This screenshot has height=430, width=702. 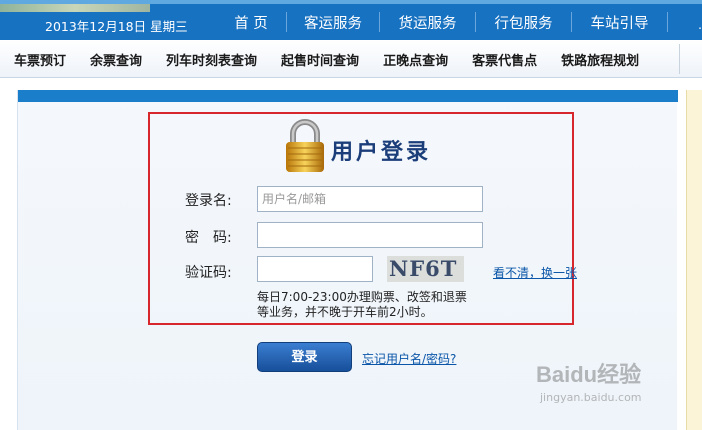 I want to click on login-title: 用户登录, so click(x=357, y=146).